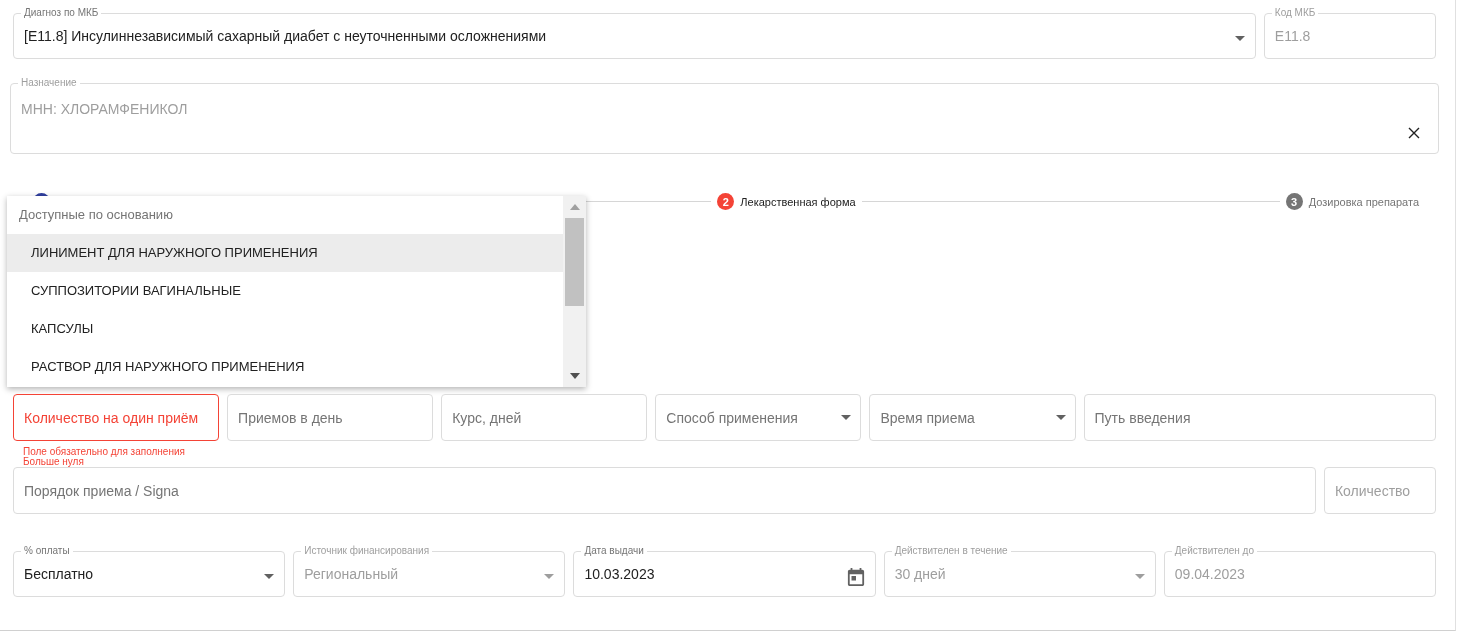 The width and height of the screenshot is (1478, 633). What do you see at coordinates (53, 462) in the screenshot?
I see `error-message: Больше нуля` at bounding box center [53, 462].